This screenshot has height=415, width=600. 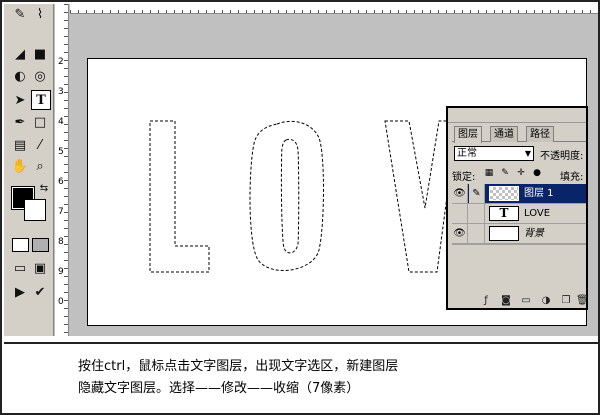 What do you see at coordinates (464, 177) in the screenshot?
I see `lock-label: 锁定:` at bounding box center [464, 177].